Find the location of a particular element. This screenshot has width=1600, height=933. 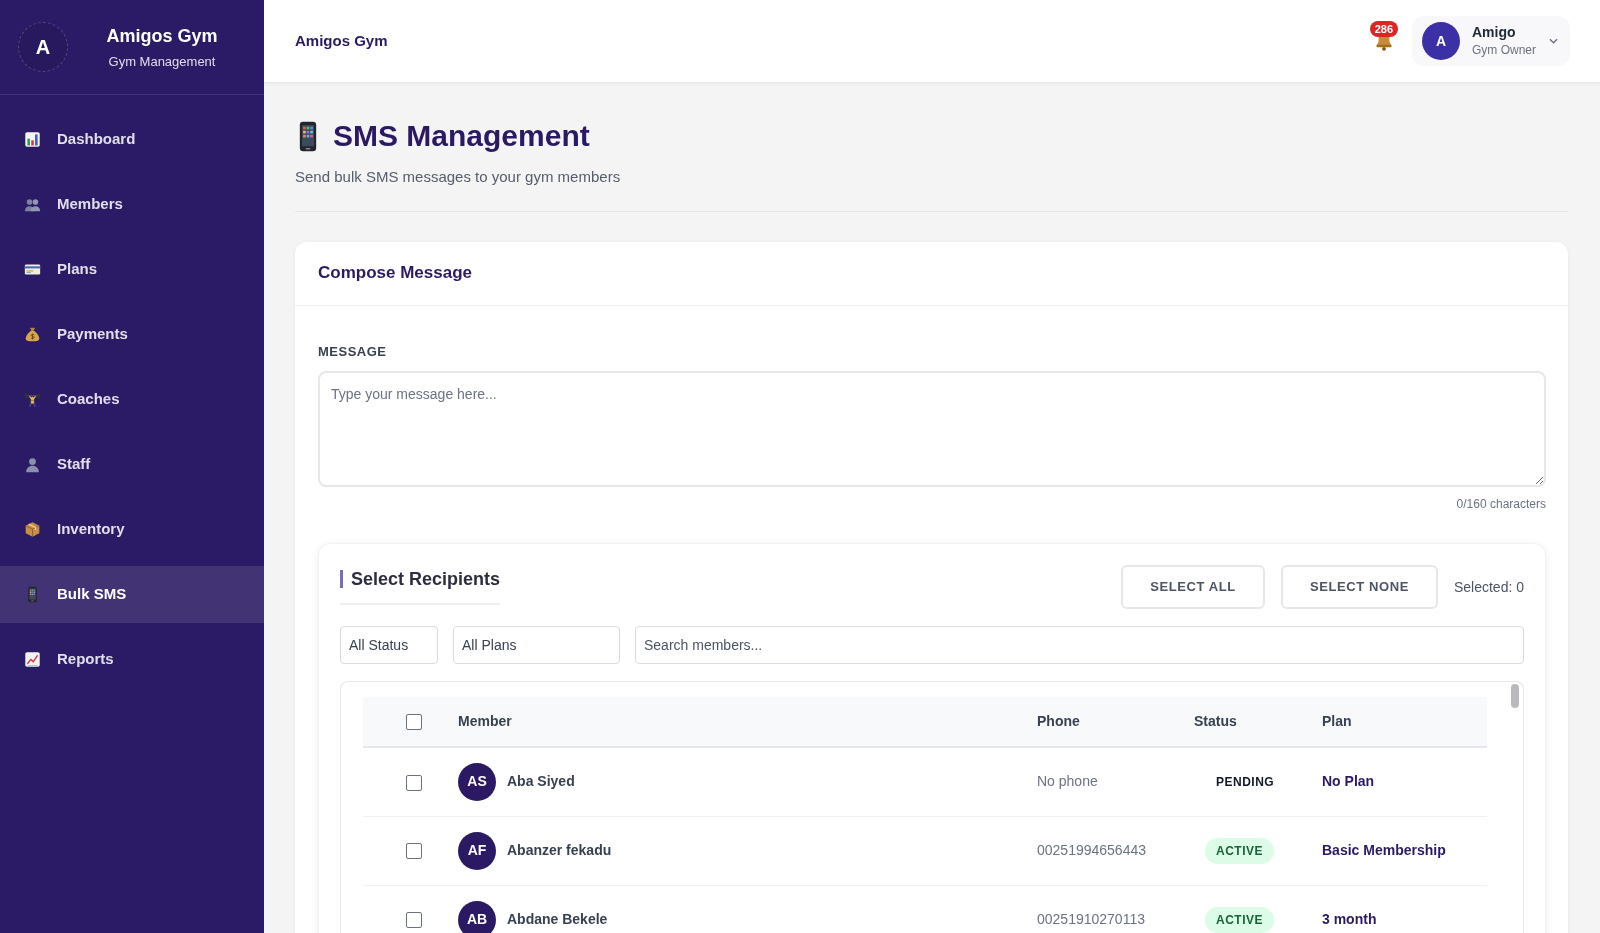

card-title: Compose Message is located at coordinates (395, 273).